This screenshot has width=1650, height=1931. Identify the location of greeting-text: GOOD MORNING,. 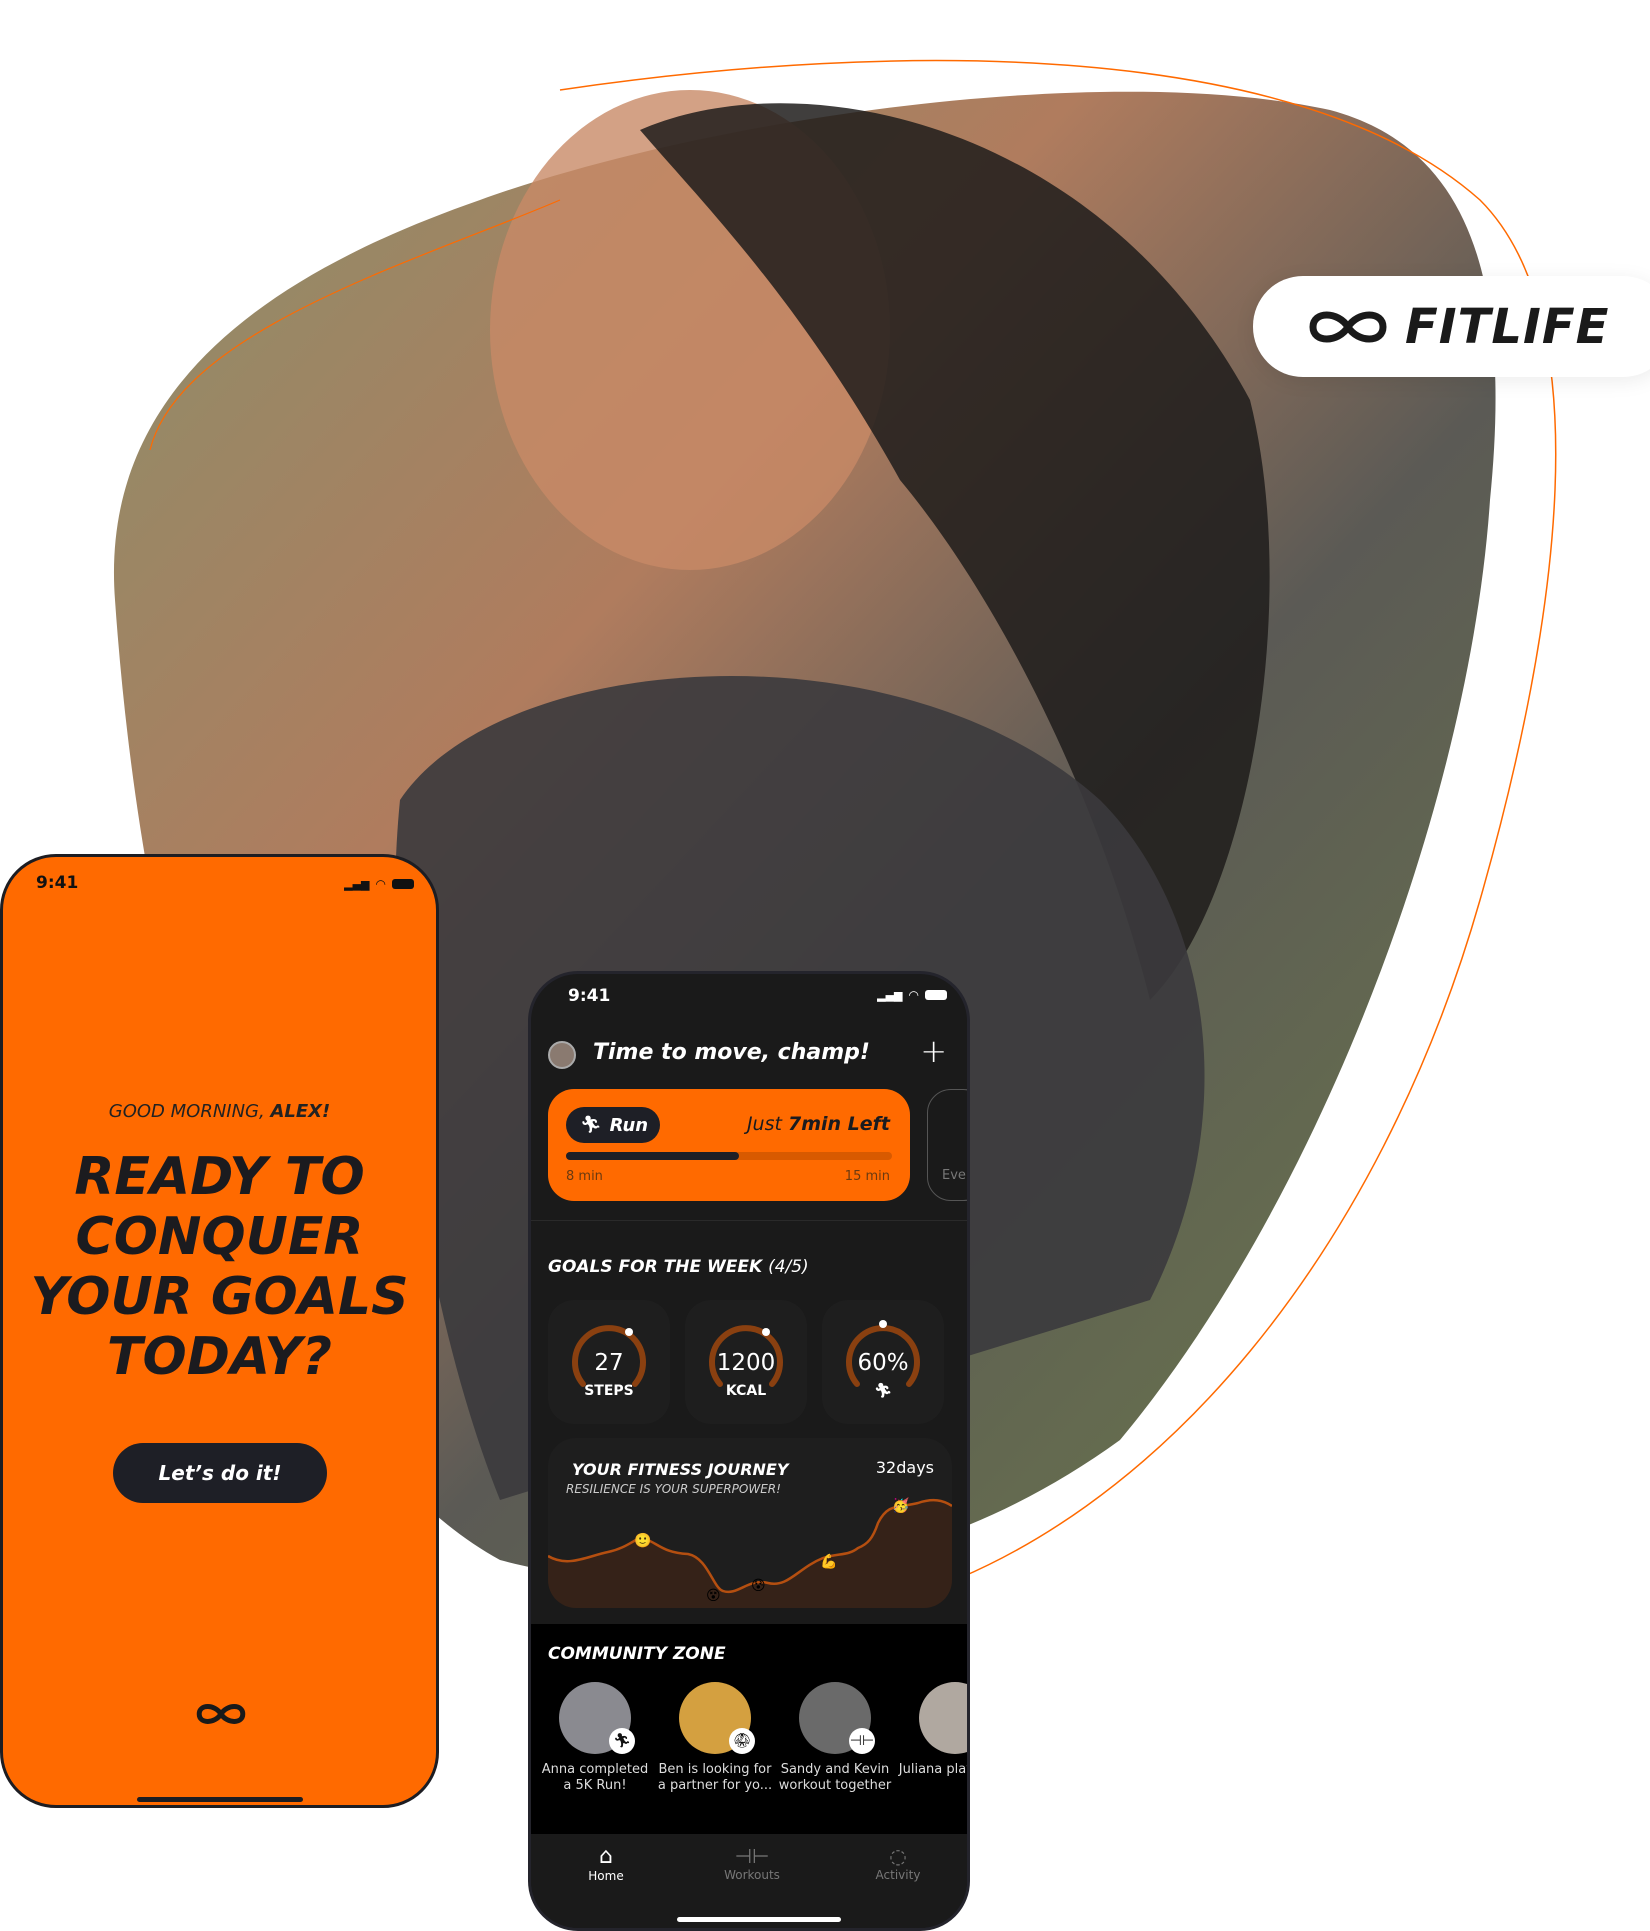
(189, 1111).